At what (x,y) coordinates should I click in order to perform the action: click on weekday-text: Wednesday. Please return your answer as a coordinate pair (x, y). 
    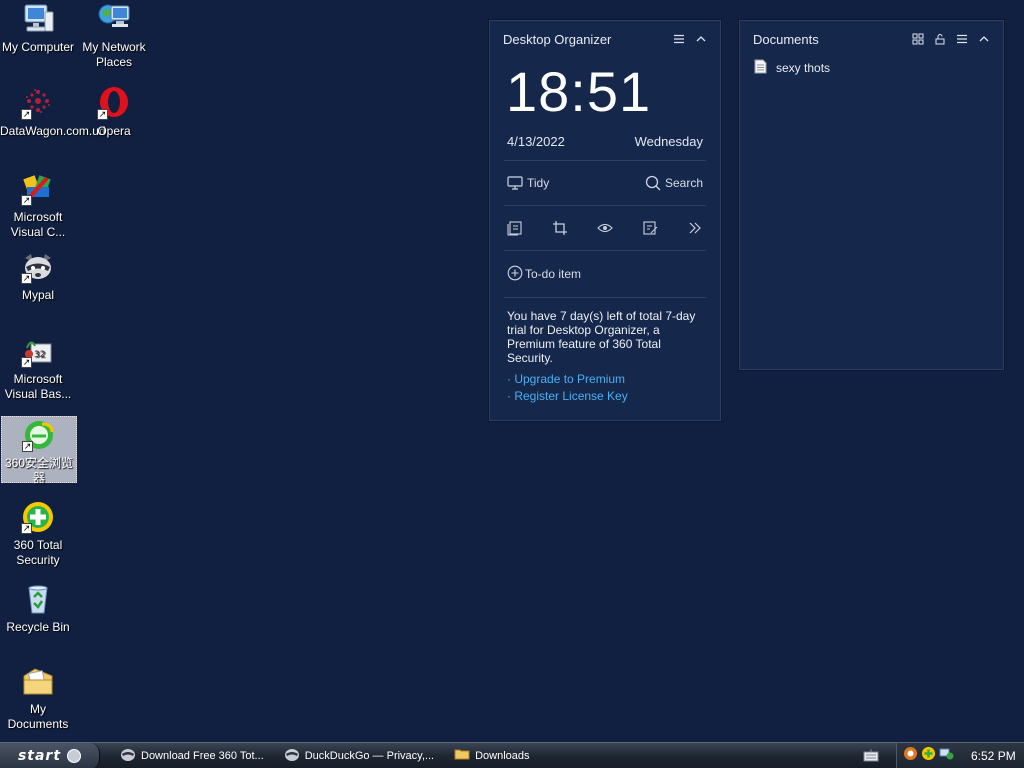
    Looking at the image, I should click on (668, 141).